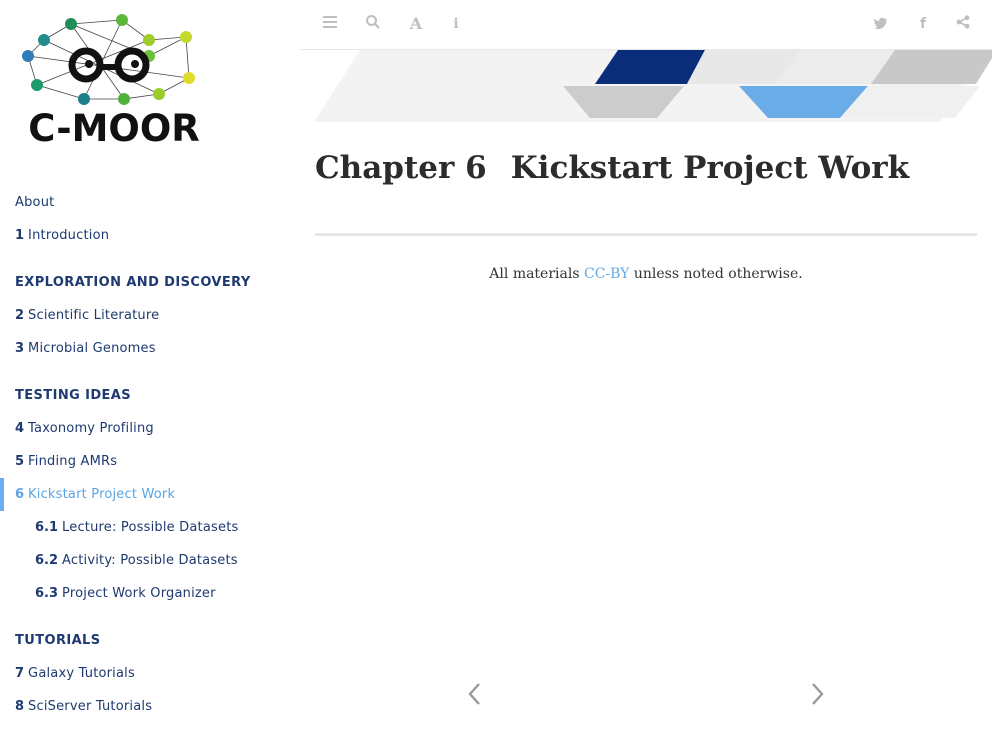  What do you see at coordinates (102, 494) in the screenshot?
I see `toc-label: Kickstart Project Work` at bounding box center [102, 494].